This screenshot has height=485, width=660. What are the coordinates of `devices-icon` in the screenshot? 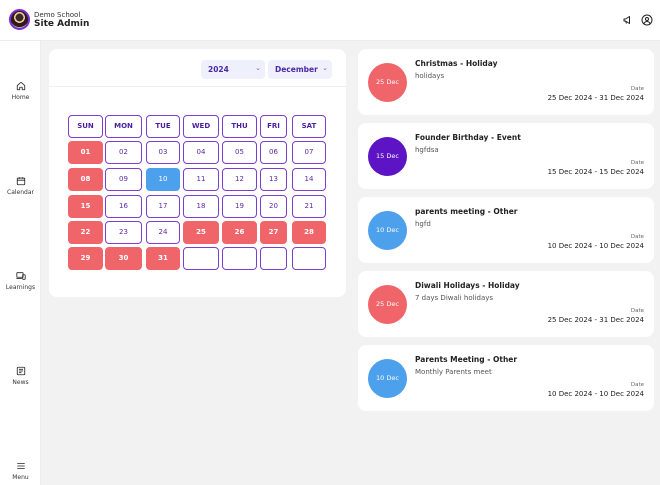 It's located at (20, 276).